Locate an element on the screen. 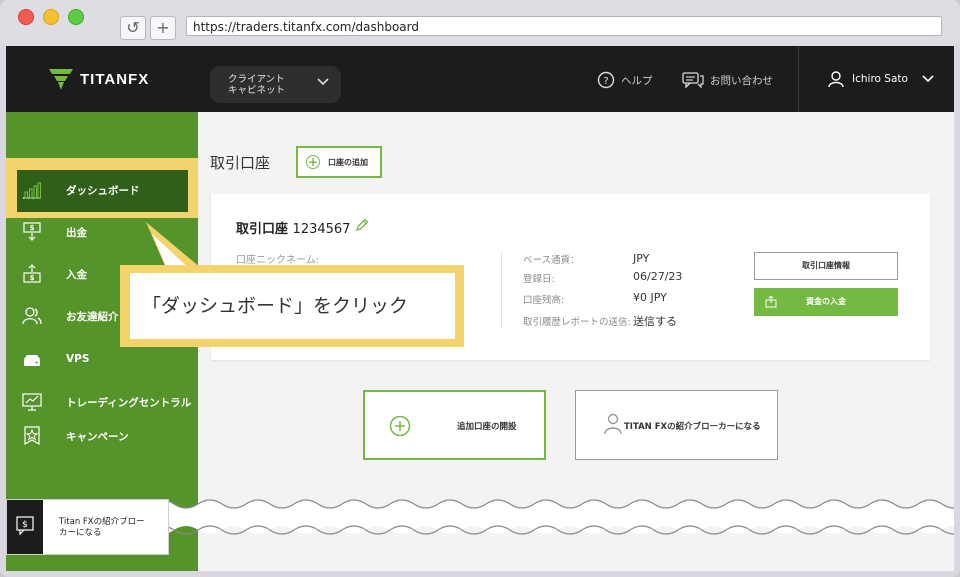 This screenshot has height=577, width=960. reload-icon: ↺ is located at coordinates (133, 28).